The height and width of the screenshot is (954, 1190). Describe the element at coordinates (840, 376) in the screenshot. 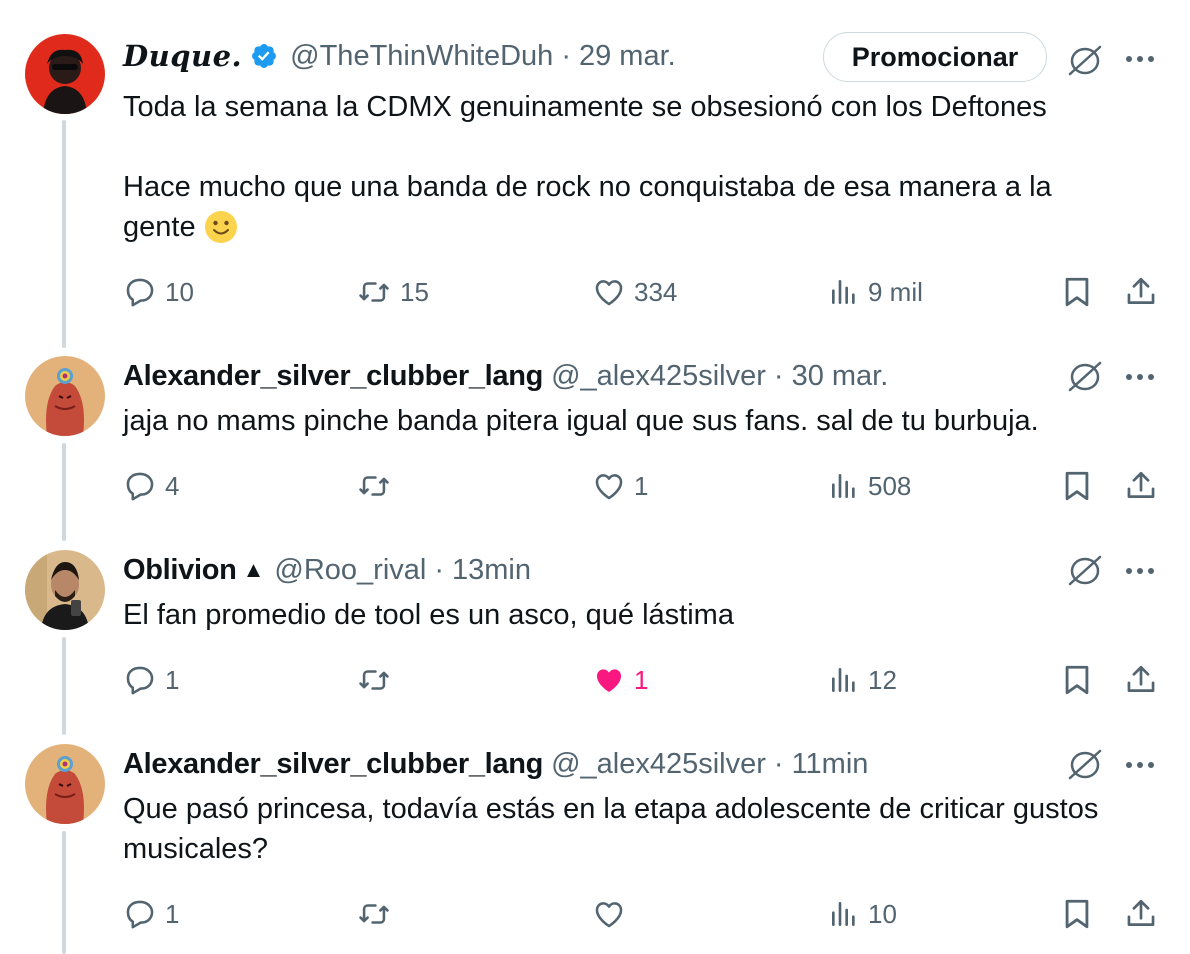

I see `timestamp: 30 mar.` at that location.